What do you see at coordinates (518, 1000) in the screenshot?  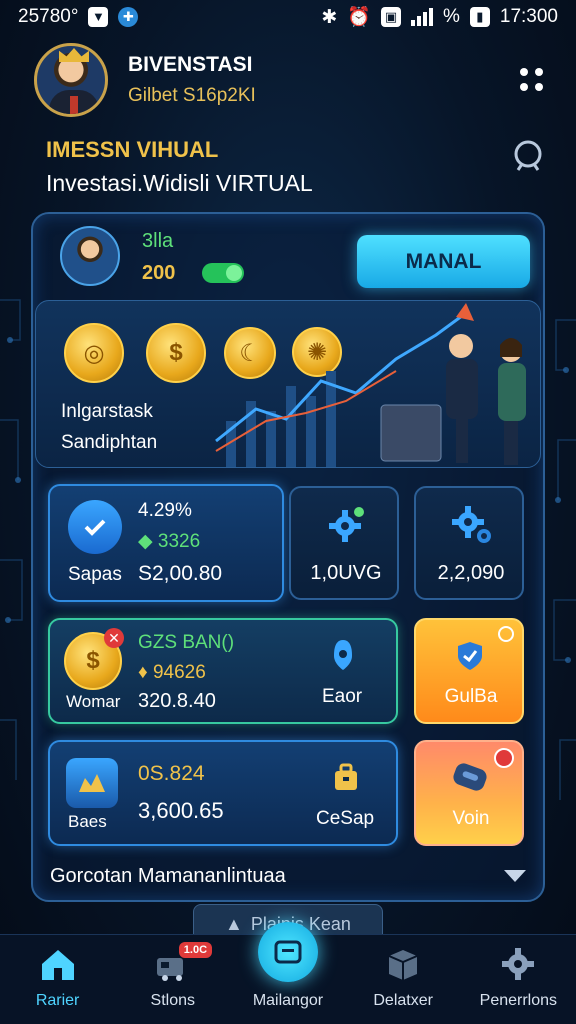 I see `nav-label: Penerrlons` at bounding box center [518, 1000].